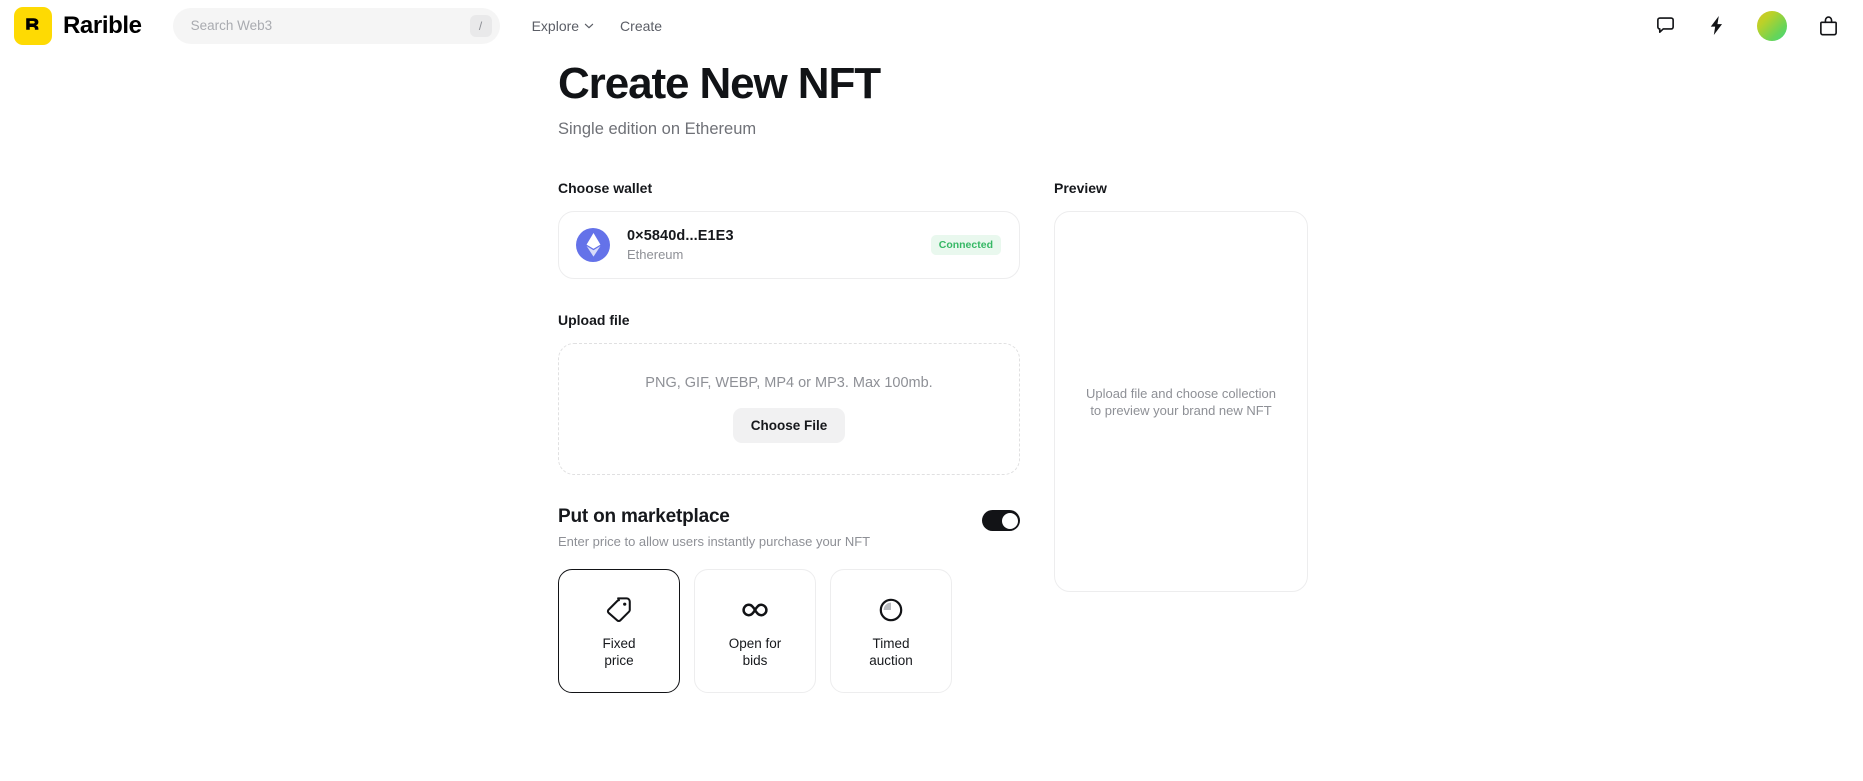  I want to click on upload-file-label: Upload file, so click(594, 320).